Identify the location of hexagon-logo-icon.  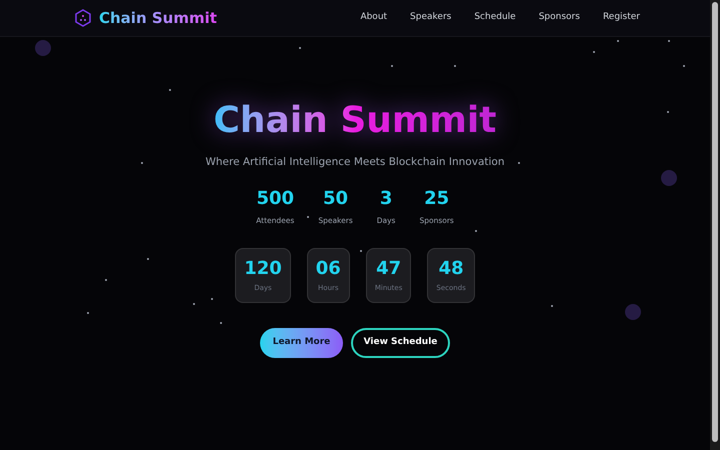
(83, 18).